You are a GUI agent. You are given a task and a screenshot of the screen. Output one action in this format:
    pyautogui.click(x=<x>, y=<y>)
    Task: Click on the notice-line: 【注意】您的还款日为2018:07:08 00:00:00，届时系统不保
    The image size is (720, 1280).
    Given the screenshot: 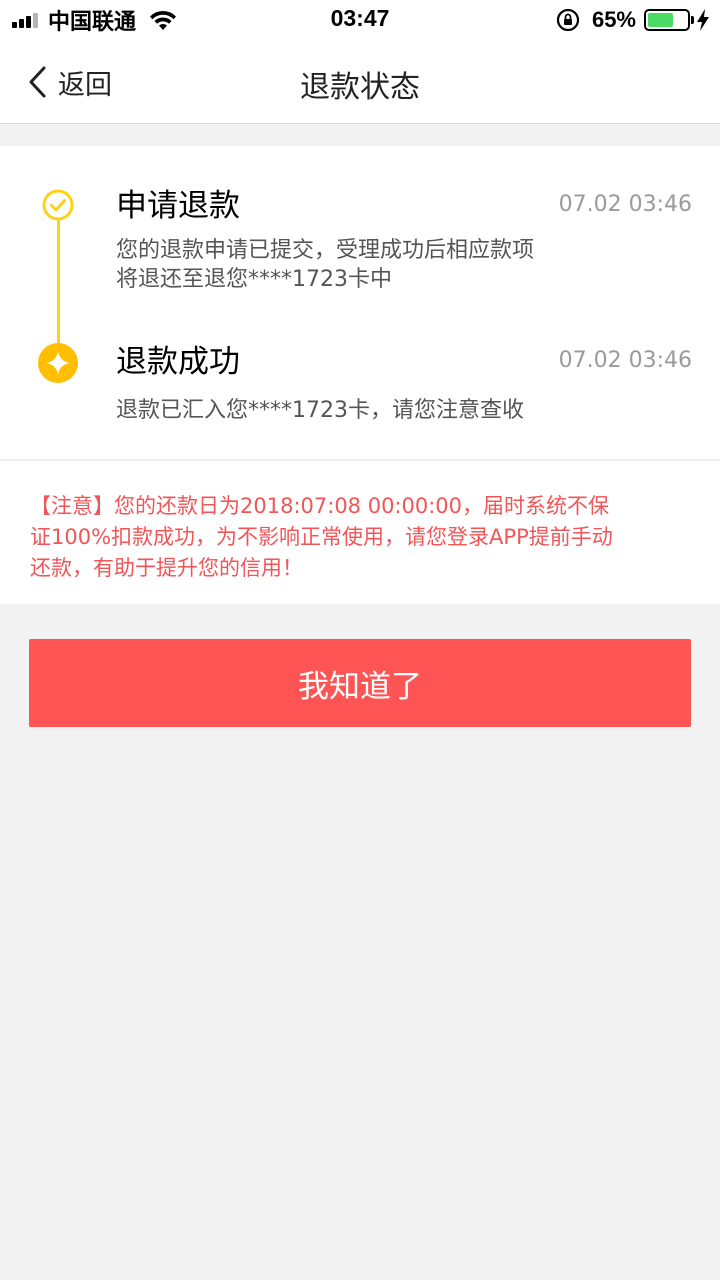 What is the action you would take?
    pyautogui.click(x=320, y=506)
    